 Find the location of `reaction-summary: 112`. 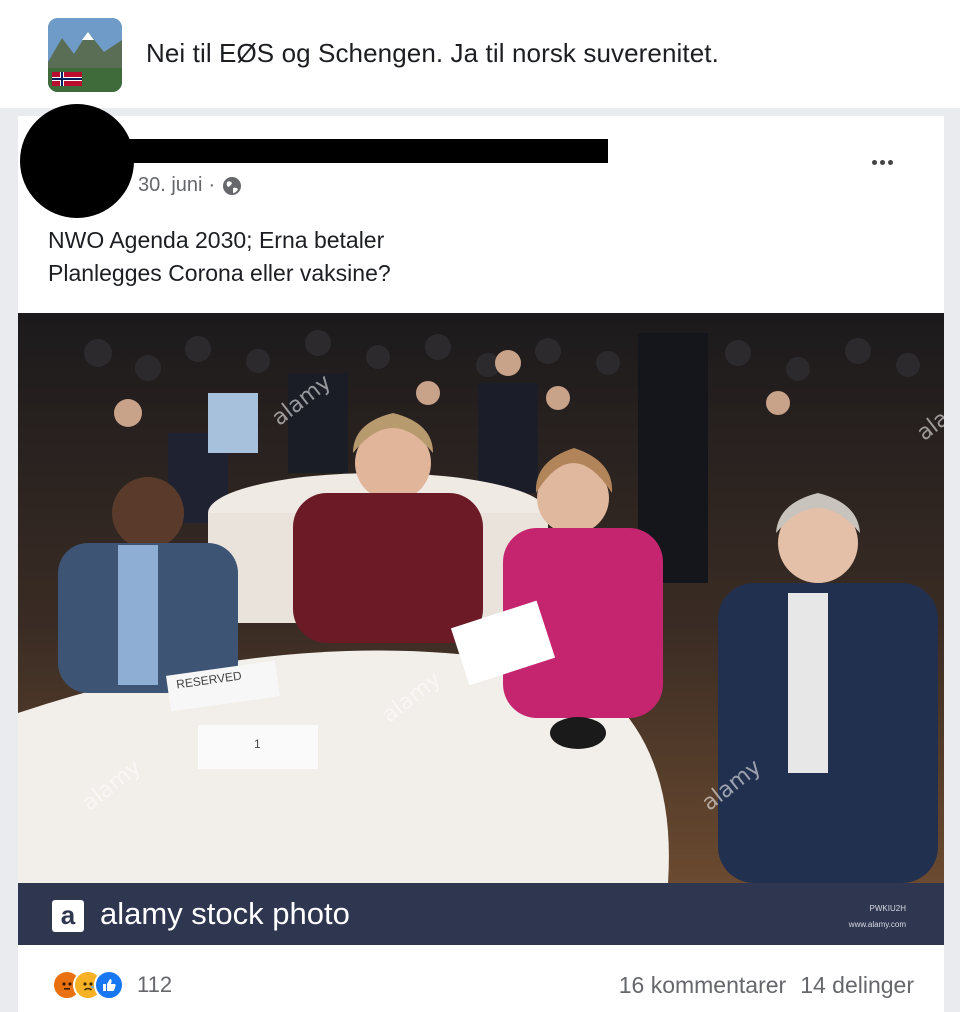

reaction-summary: 112 is located at coordinates (112, 985).